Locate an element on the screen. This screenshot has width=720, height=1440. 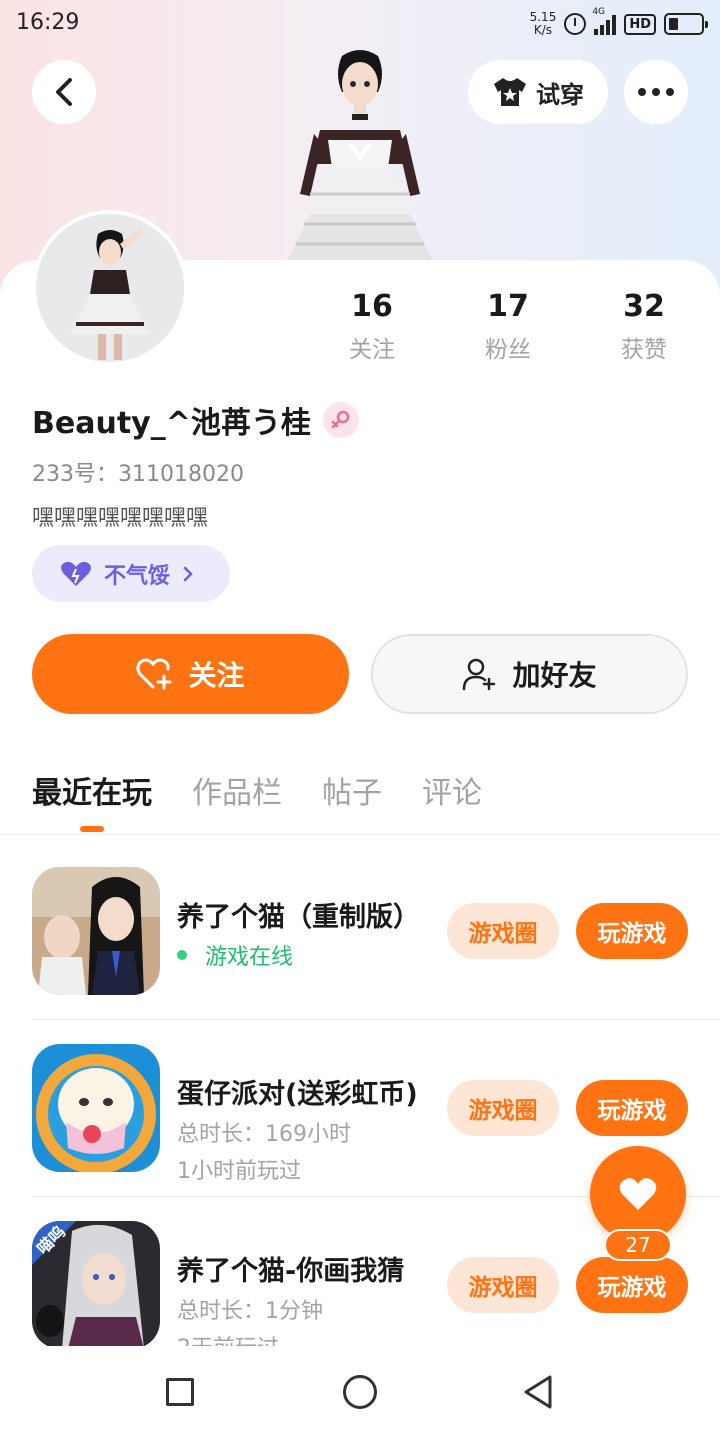
tab-recently-played: 最近在玩 is located at coordinates (92, 793).